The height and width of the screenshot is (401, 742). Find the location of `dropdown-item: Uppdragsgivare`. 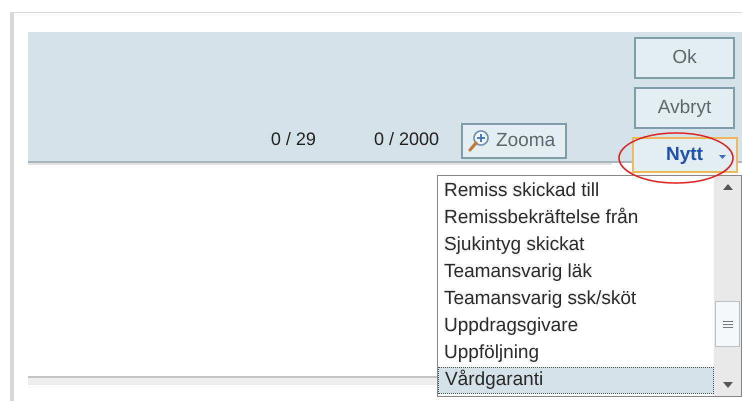

dropdown-item: Uppdragsgivare is located at coordinates (576, 326).